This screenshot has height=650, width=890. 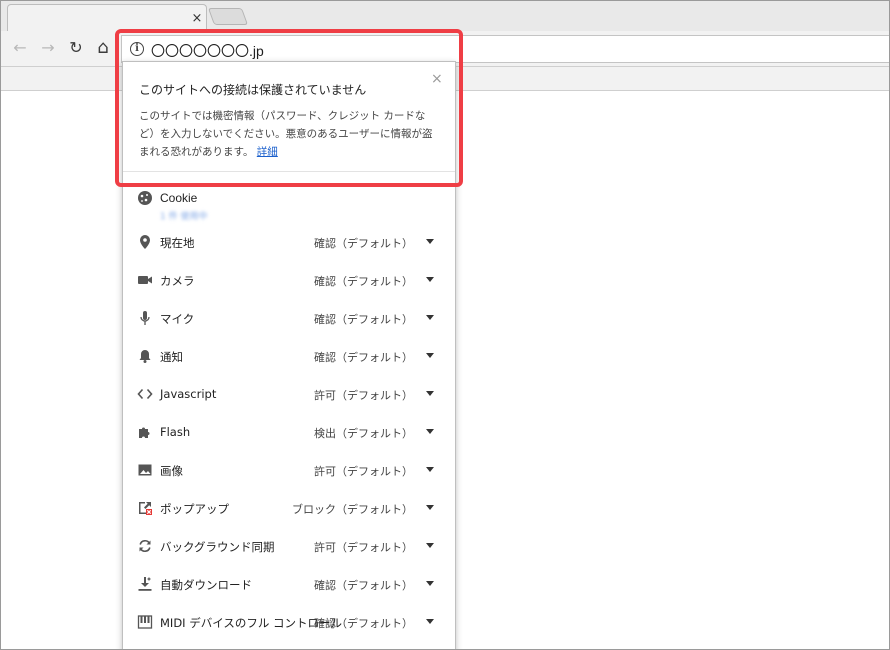 I want to click on code-icon, so click(x=145, y=394).